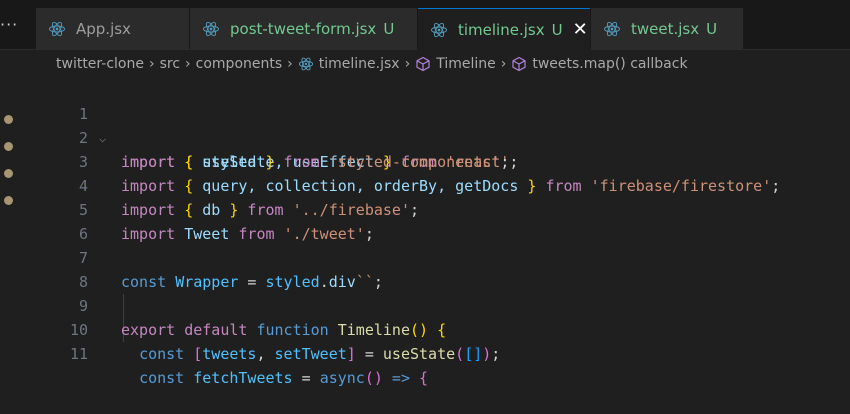 This screenshot has width=850, height=414. What do you see at coordinates (78, 354) in the screenshot?
I see `line-number: 11` at bounding box center [78, 354].